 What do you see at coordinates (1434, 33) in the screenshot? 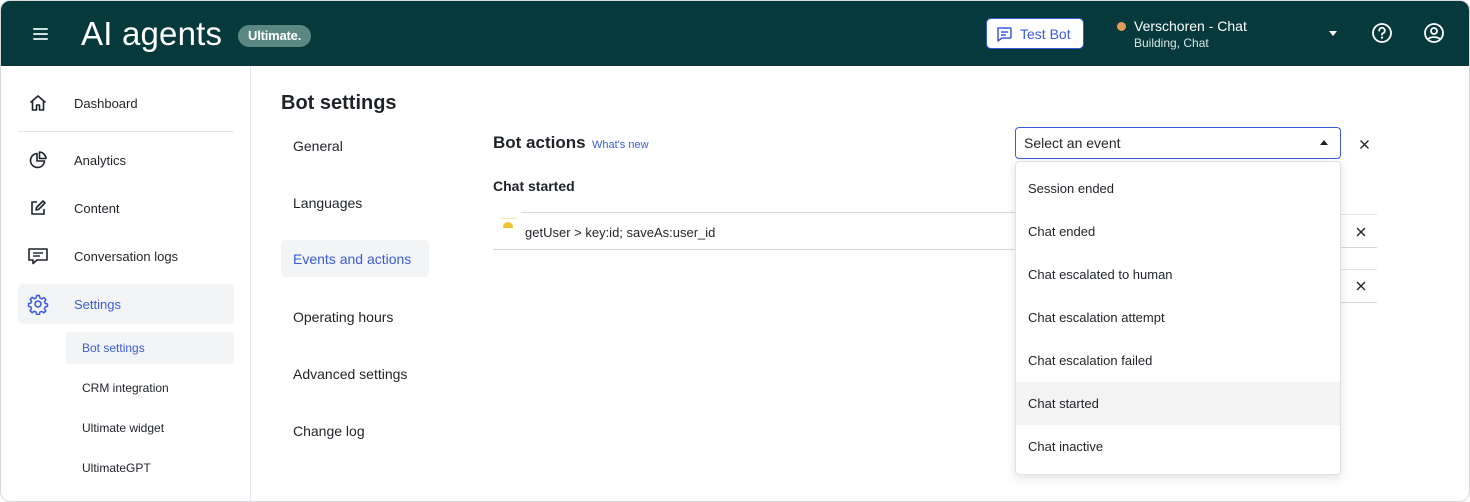
I see `account-icon` at bounding box center [1434, 33].